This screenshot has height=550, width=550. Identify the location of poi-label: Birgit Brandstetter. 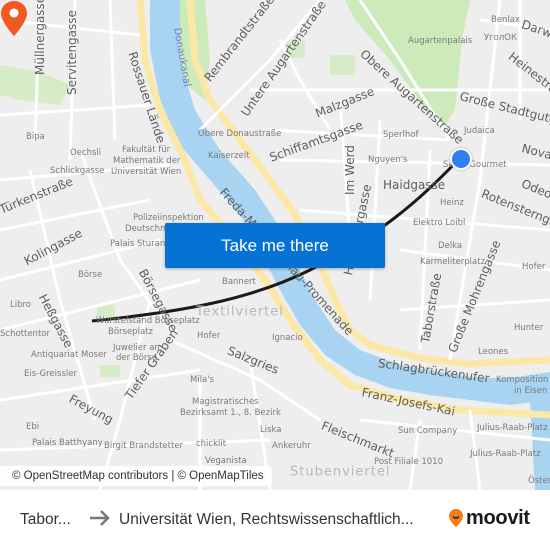
(144, 445).